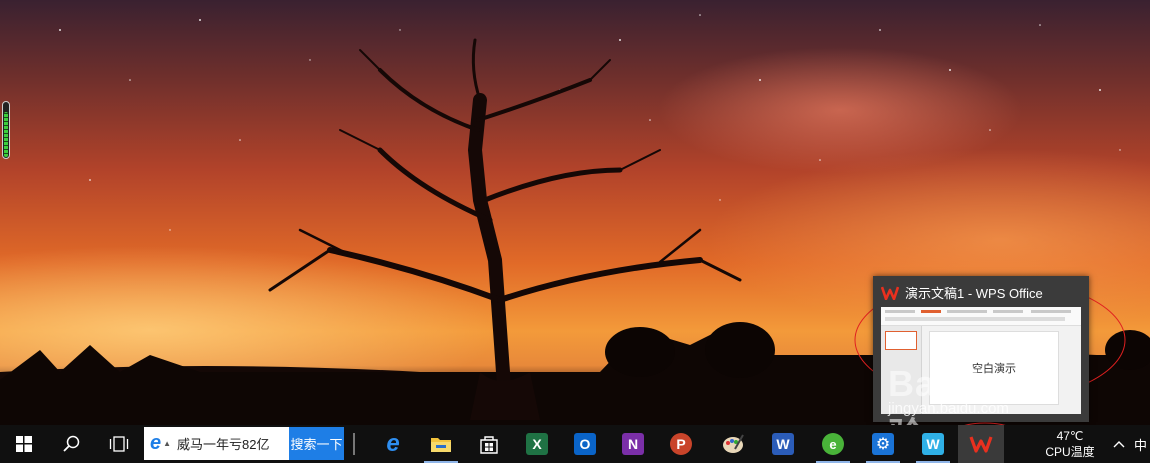 This screenshot has height=463, width=1150. I want to click on show-hidden-icons-button, so click(1119, 444).